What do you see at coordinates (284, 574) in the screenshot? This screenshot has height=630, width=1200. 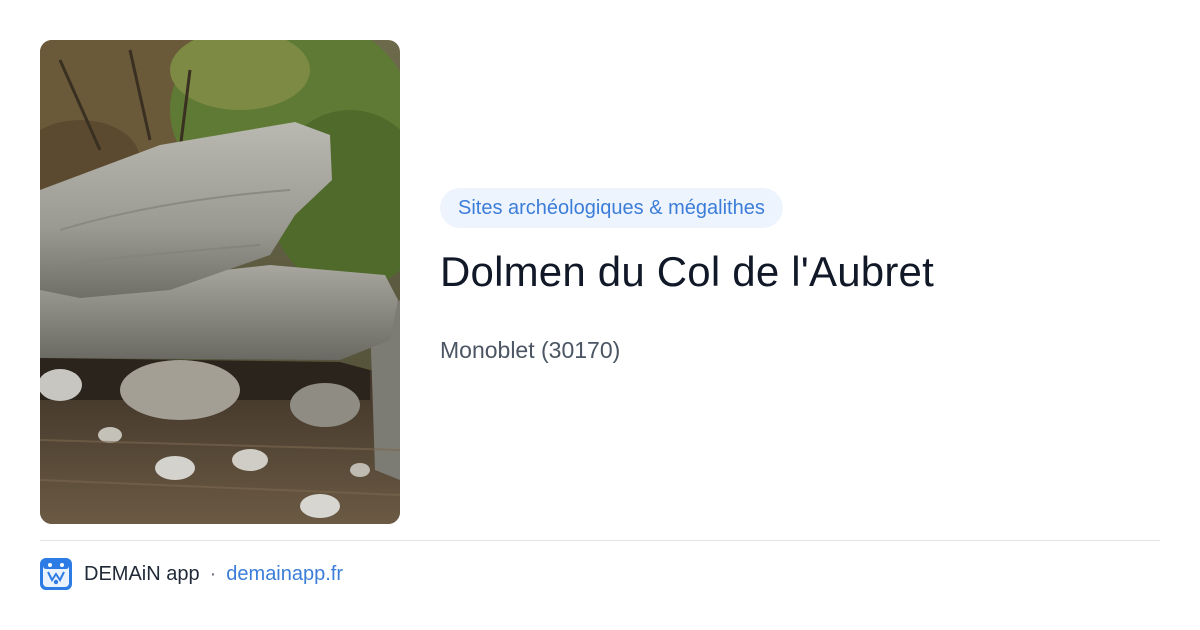 I see `app-url-link: demainapp.fr` at bounding box center [284, 574].